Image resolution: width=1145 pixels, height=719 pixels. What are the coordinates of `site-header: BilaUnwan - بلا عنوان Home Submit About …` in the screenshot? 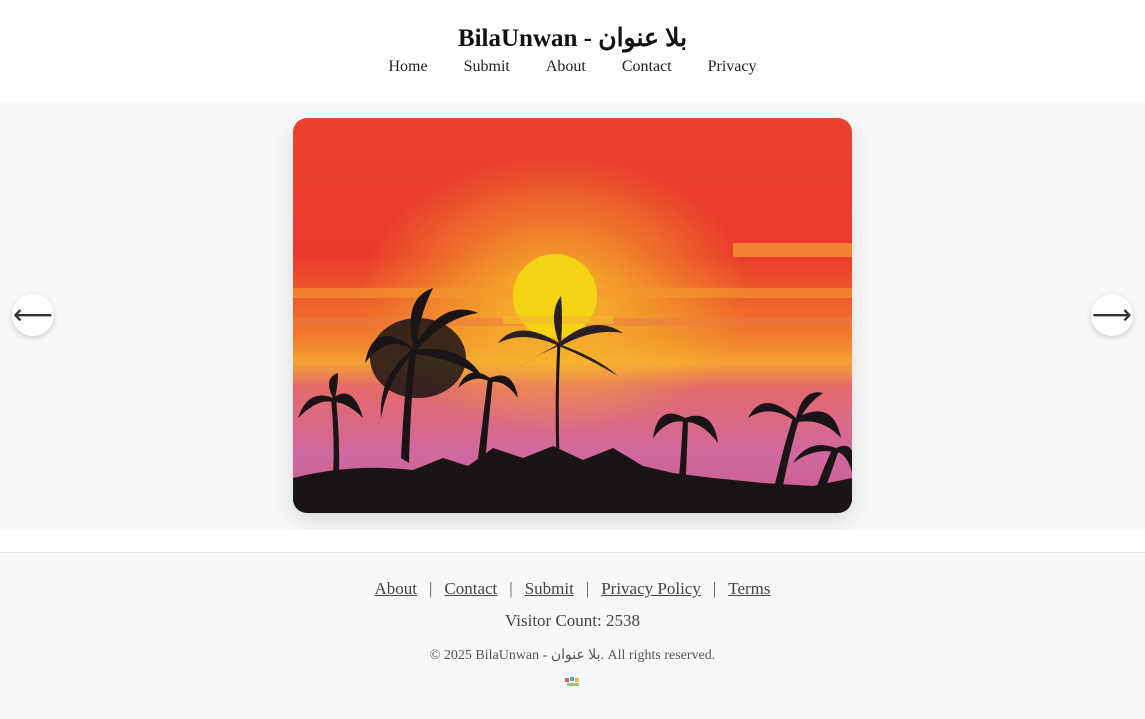 It's located at (572, 51).